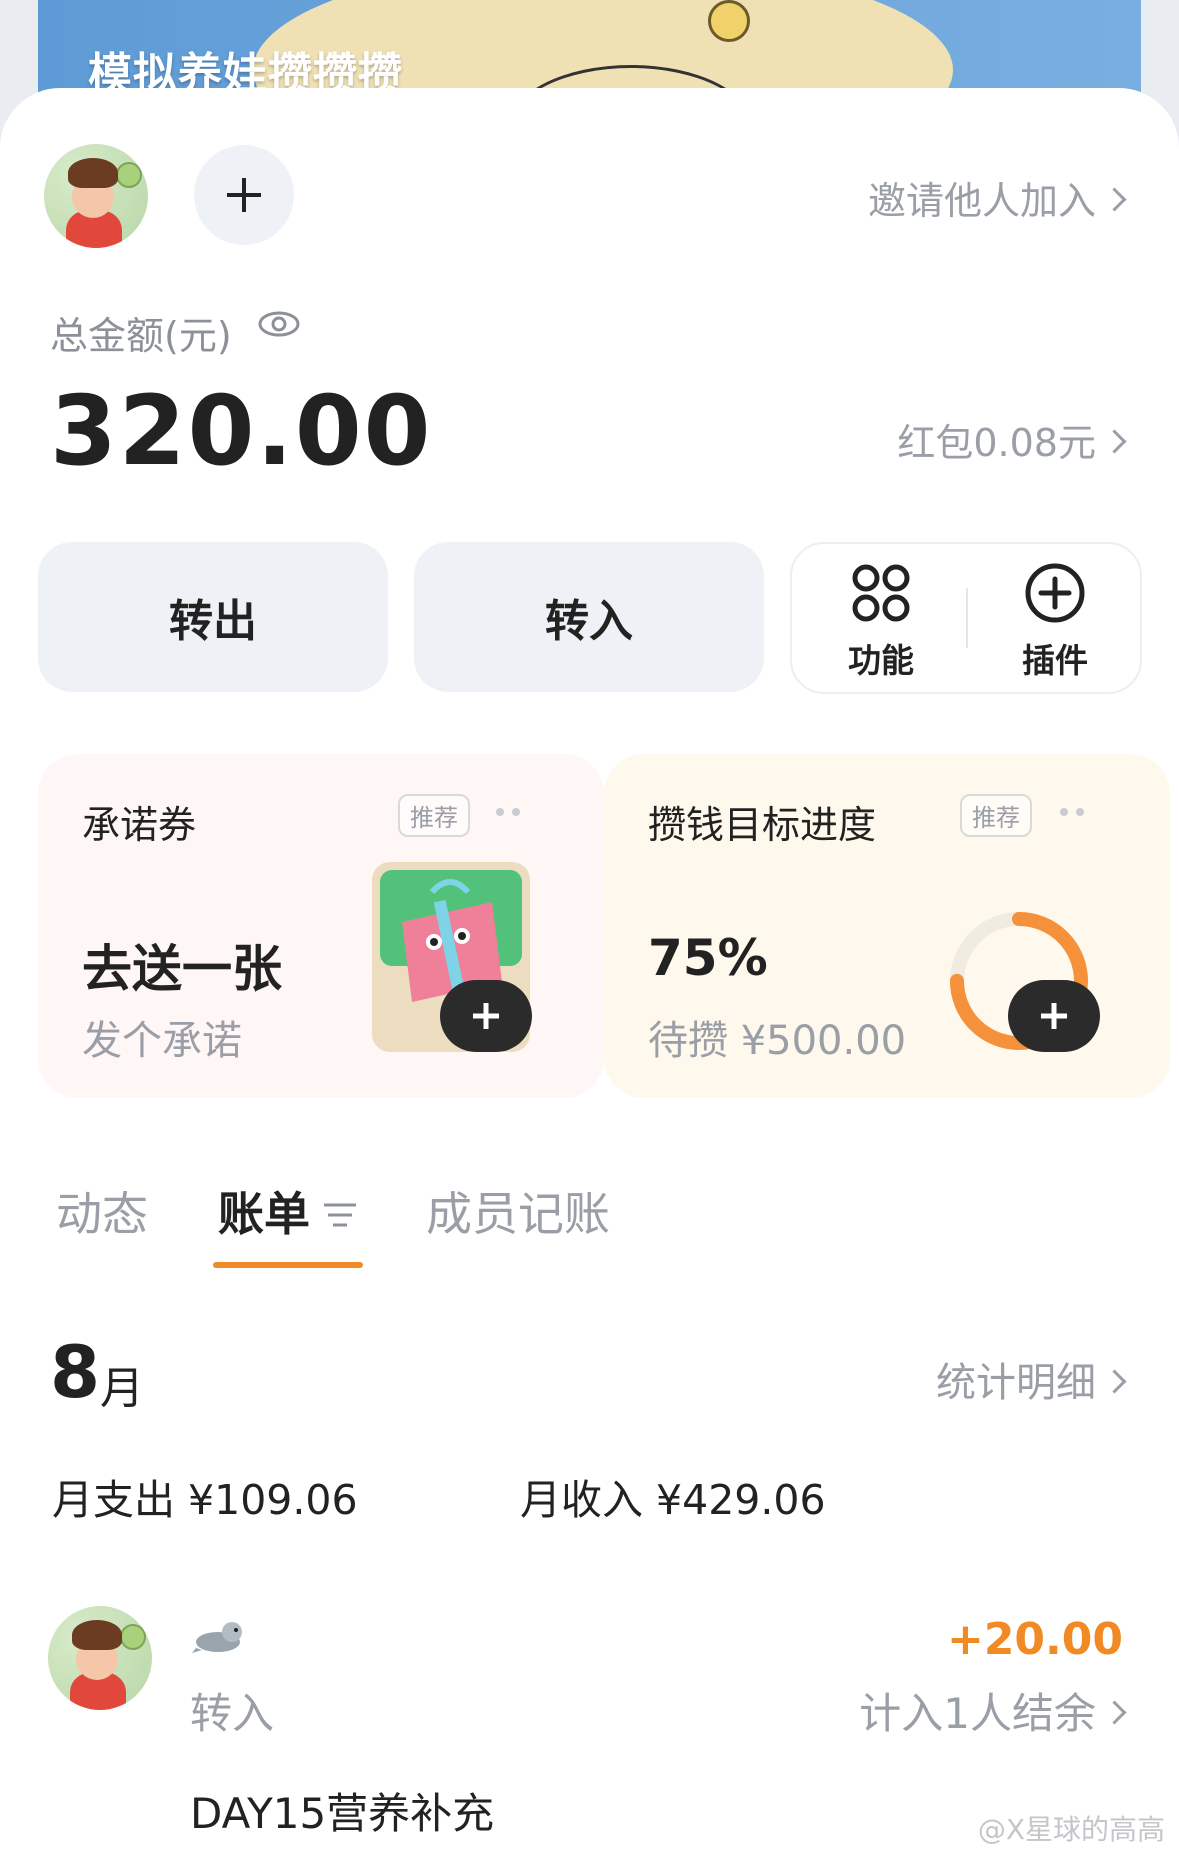 The width and height of the screenshot is (1179, 1860). What do you see at coordinates (589, 617) in the screenshot?
I see `transfer-in-button: 转入` at bounding box center [589, 617].